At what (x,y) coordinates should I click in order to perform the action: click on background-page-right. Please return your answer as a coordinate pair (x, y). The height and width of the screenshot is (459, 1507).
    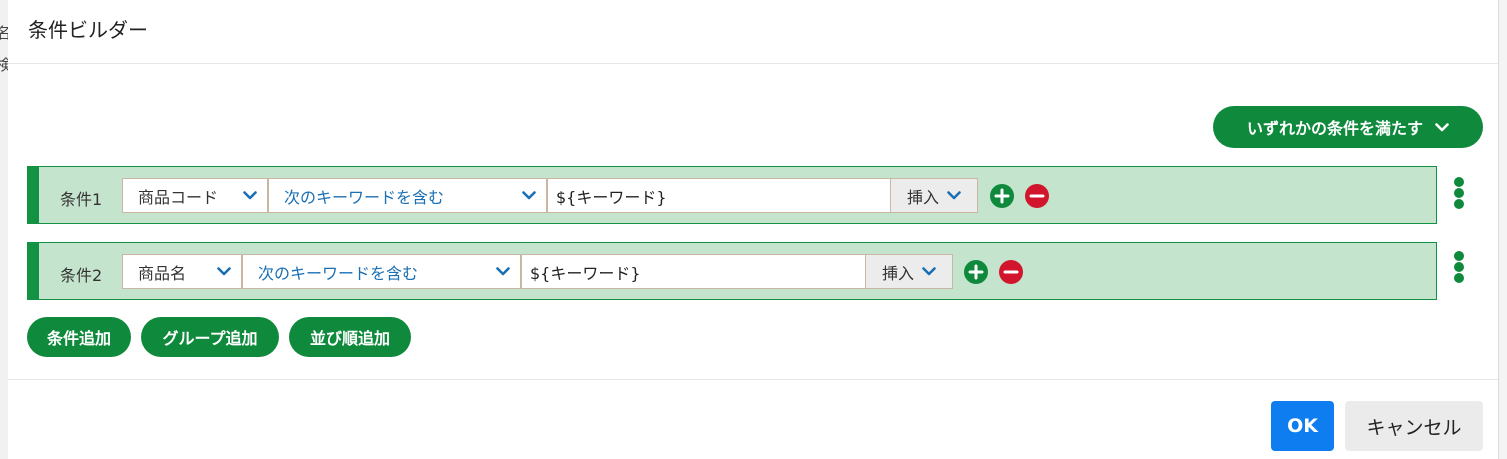
    Looking at the image, I should click on (1502, 229).